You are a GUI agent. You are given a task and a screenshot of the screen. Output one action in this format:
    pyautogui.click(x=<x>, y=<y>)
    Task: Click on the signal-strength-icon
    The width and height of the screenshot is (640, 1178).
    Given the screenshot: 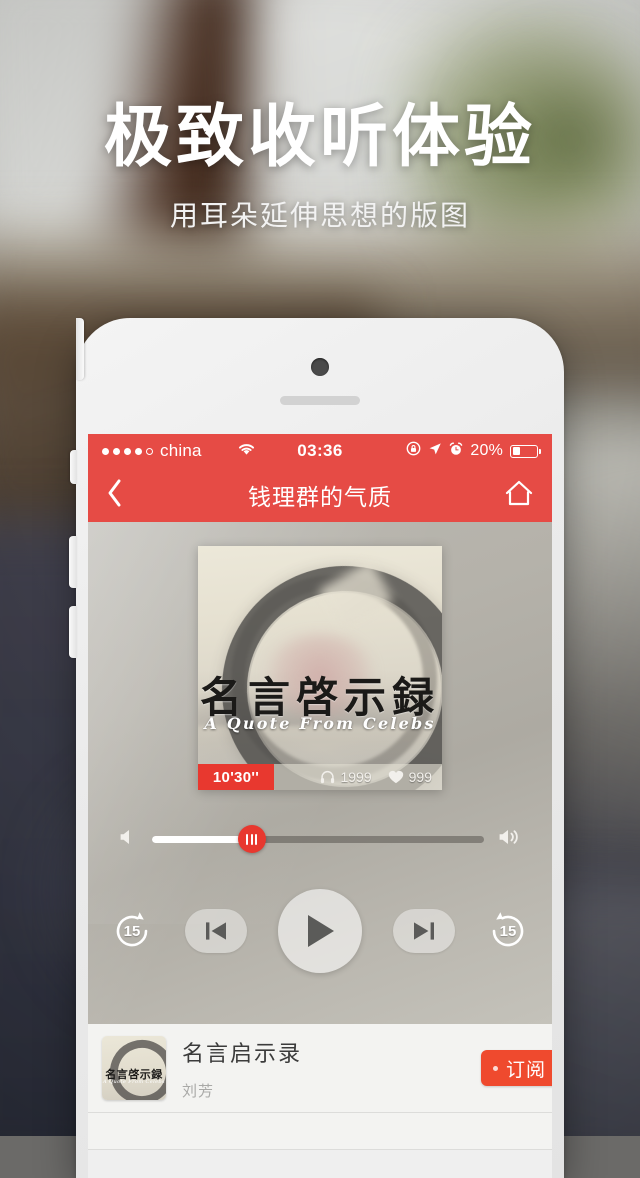 What is the action you would take?
    pyautogui.click(x=127, y=451)
    